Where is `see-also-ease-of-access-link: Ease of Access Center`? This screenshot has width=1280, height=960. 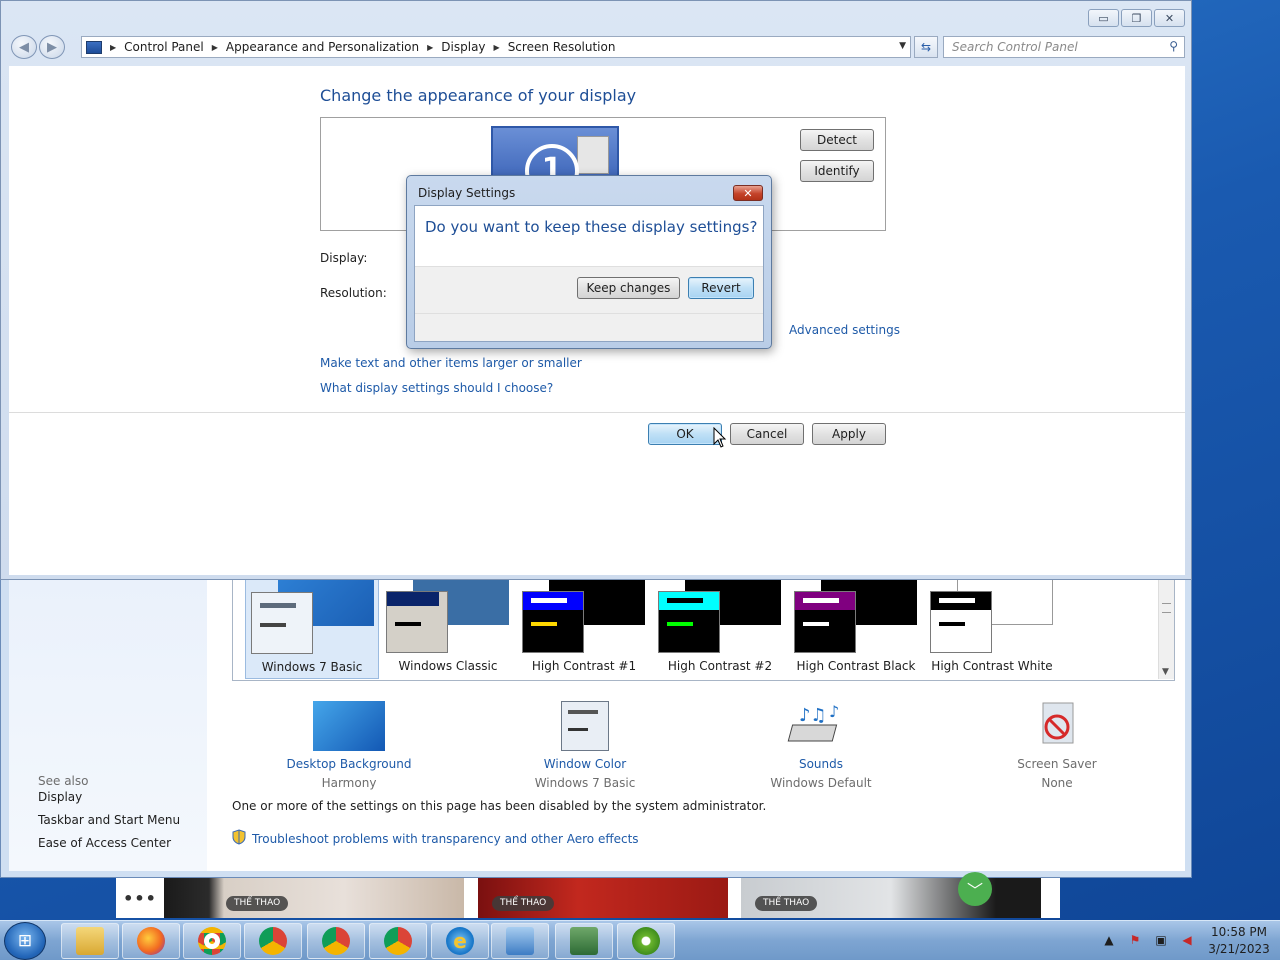 see-also-ease-of-access-link: Ease of Access Center is located at coordinates (104, 843).